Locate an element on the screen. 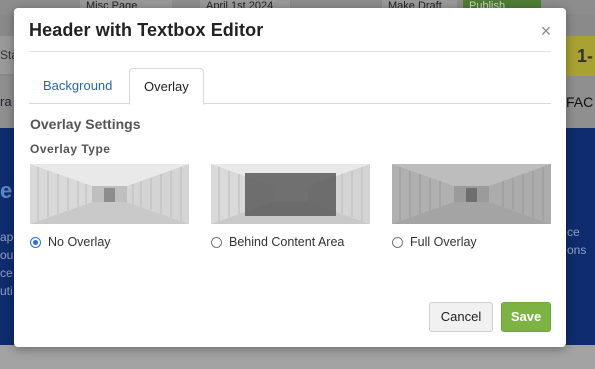 This screenshot has height=369, width=595. full-overlay-radio is located at coordinates (397, 242).